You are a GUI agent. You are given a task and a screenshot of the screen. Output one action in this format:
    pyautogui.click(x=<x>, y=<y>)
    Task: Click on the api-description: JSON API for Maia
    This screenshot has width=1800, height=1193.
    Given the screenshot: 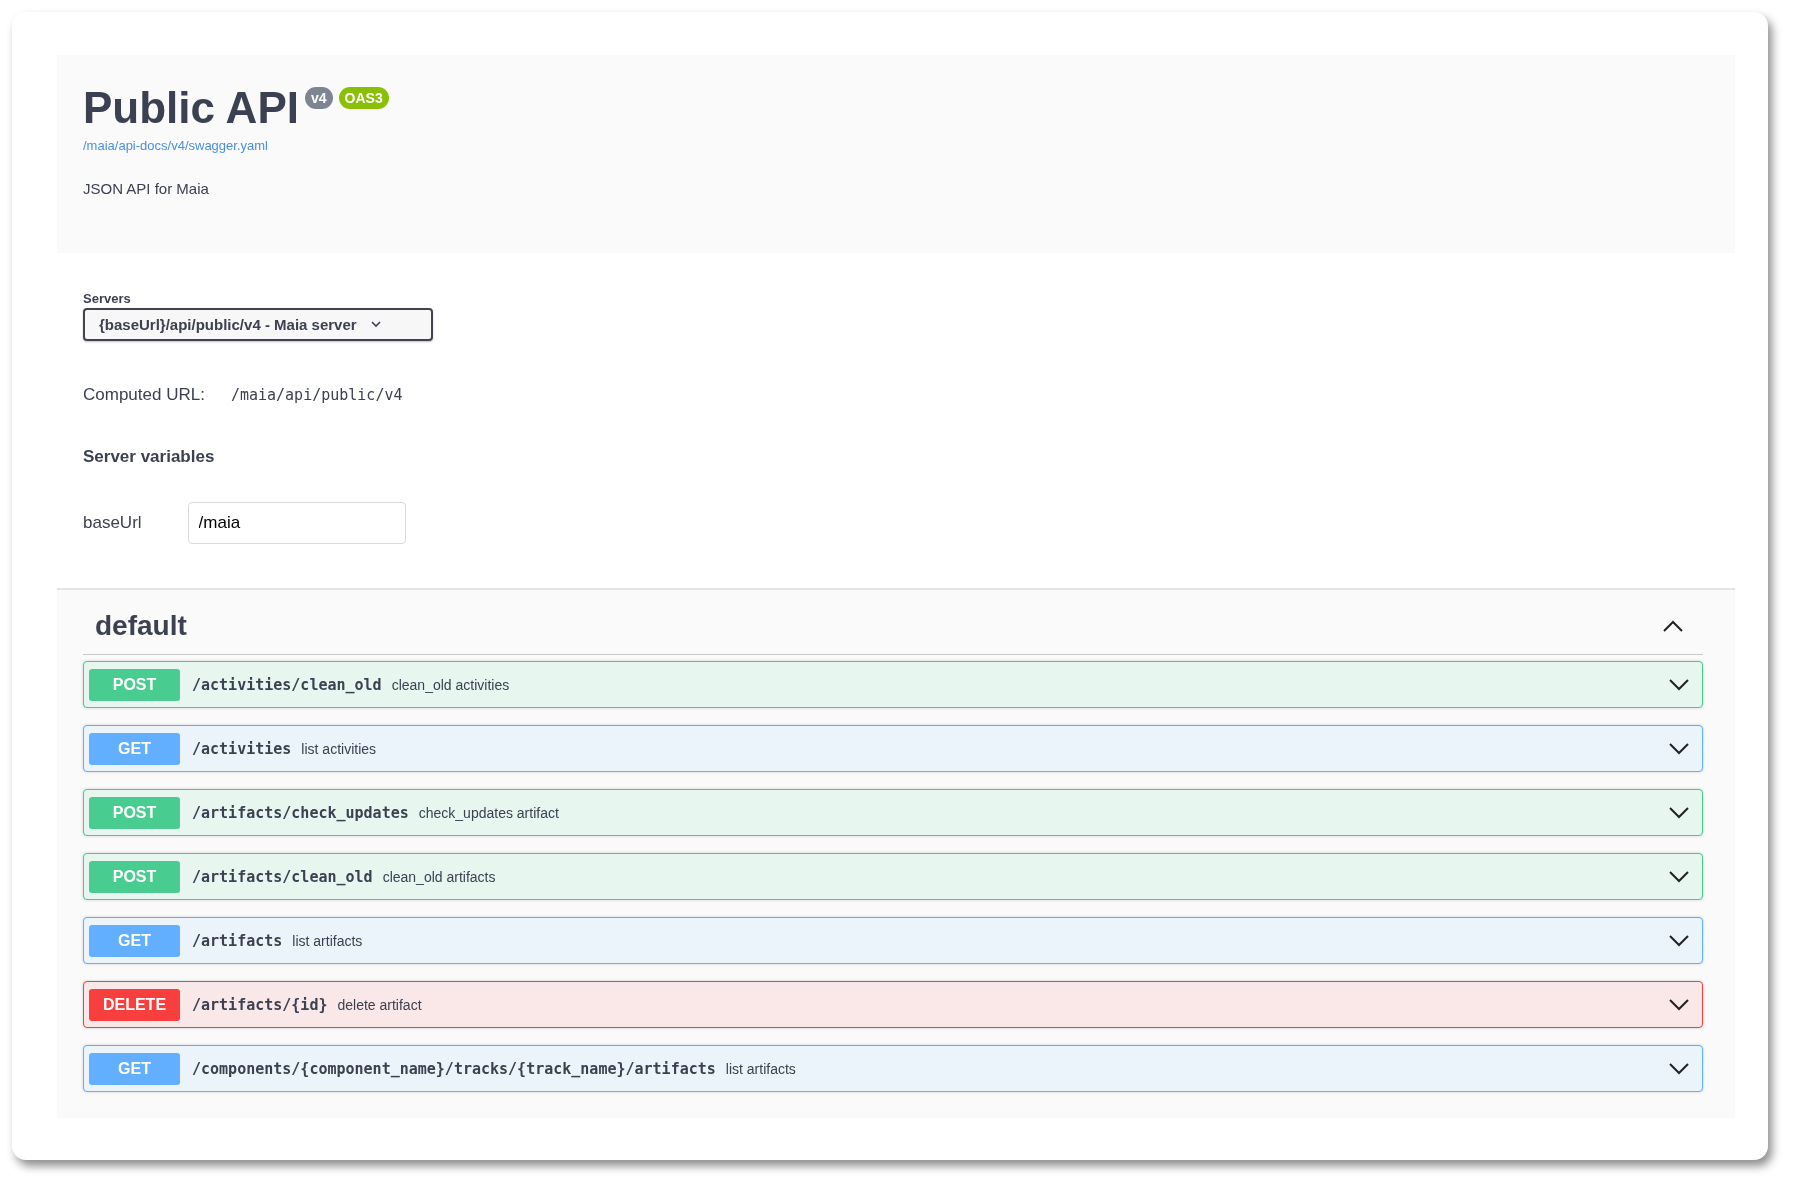 What is the action you would take?
    pyautogui.click(x=146, y=188)
    